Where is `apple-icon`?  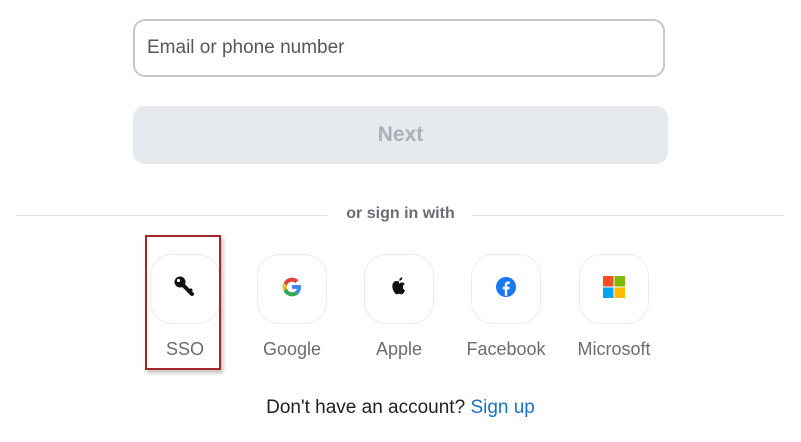
apple-icon is located at coordinates (399, 289).